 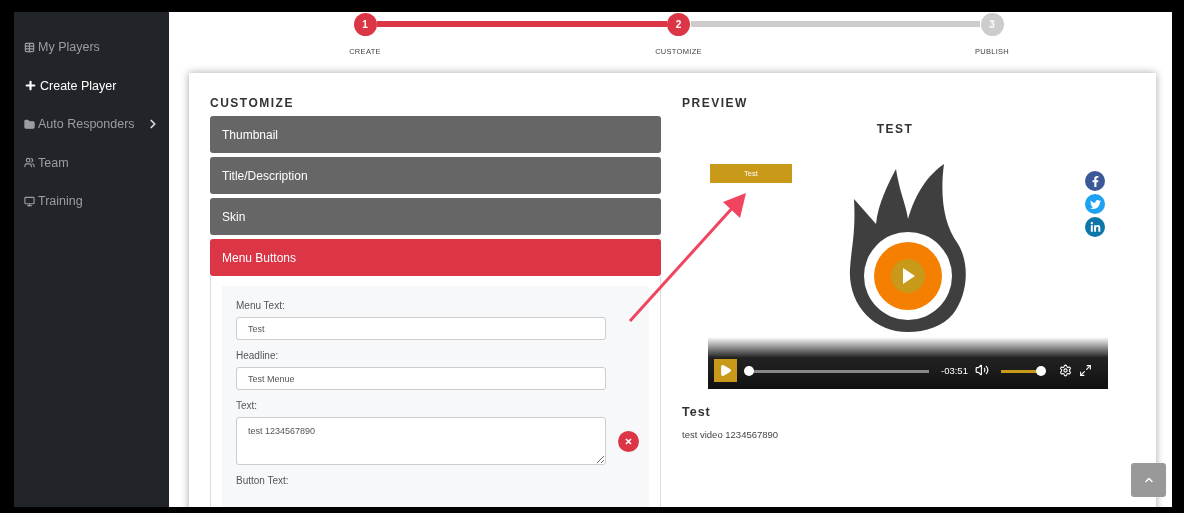 I want to click on caption-text: test video 1234567890, so click(x=731, y=434).